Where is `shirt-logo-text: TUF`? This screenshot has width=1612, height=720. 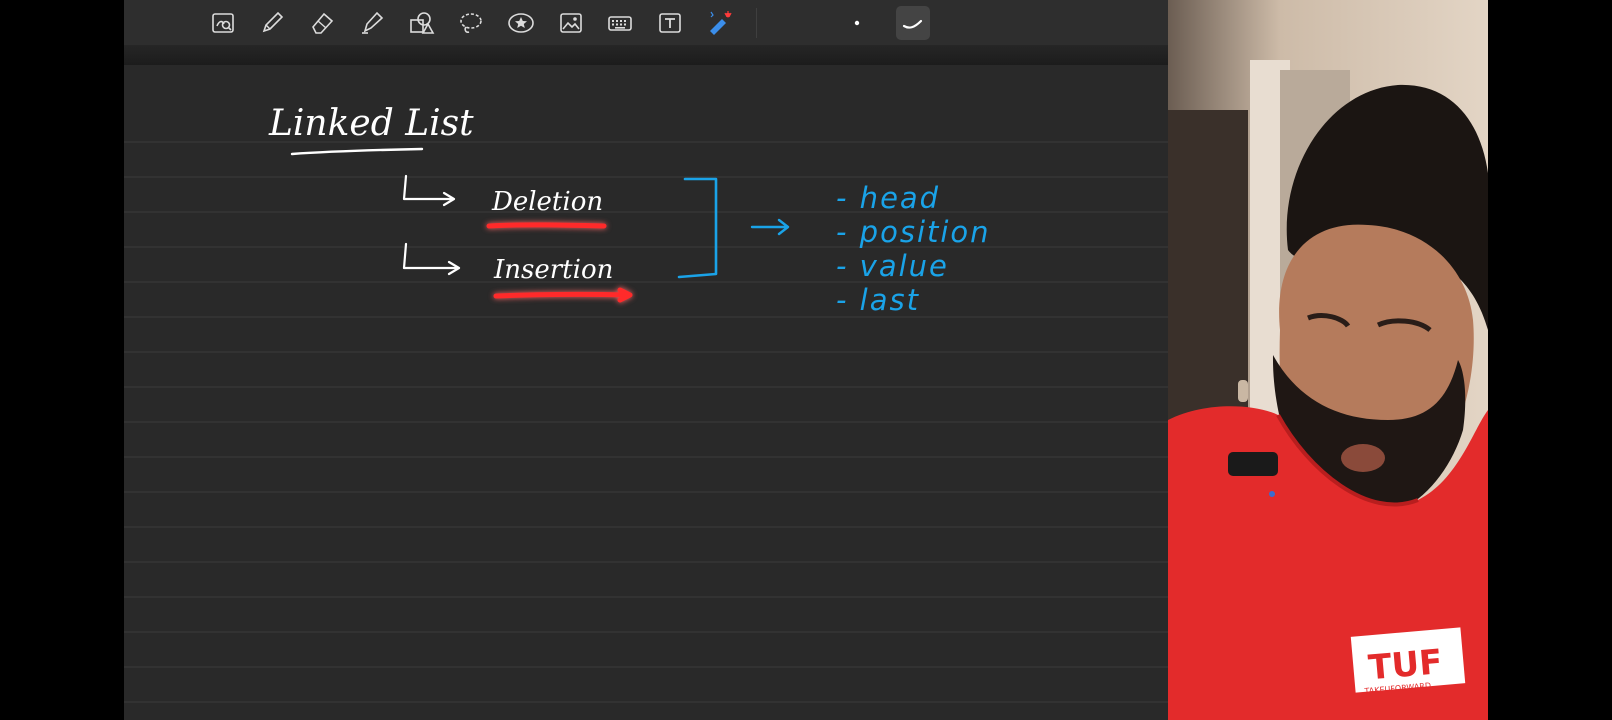
shirt-logo-text: TUF is located at coordinates (1405, 665).